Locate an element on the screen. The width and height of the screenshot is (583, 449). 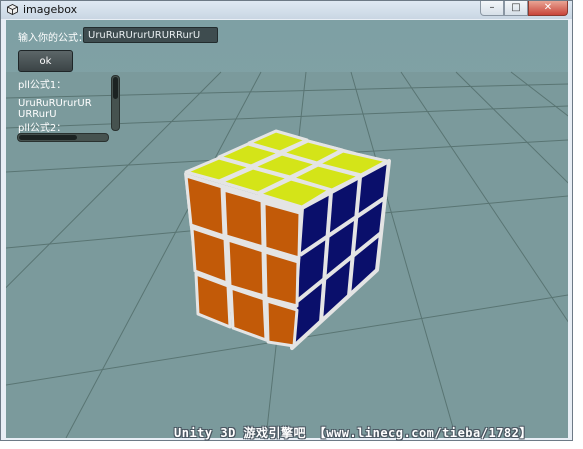
vertical-scroll-thumb is located at coordinates (115, 88).